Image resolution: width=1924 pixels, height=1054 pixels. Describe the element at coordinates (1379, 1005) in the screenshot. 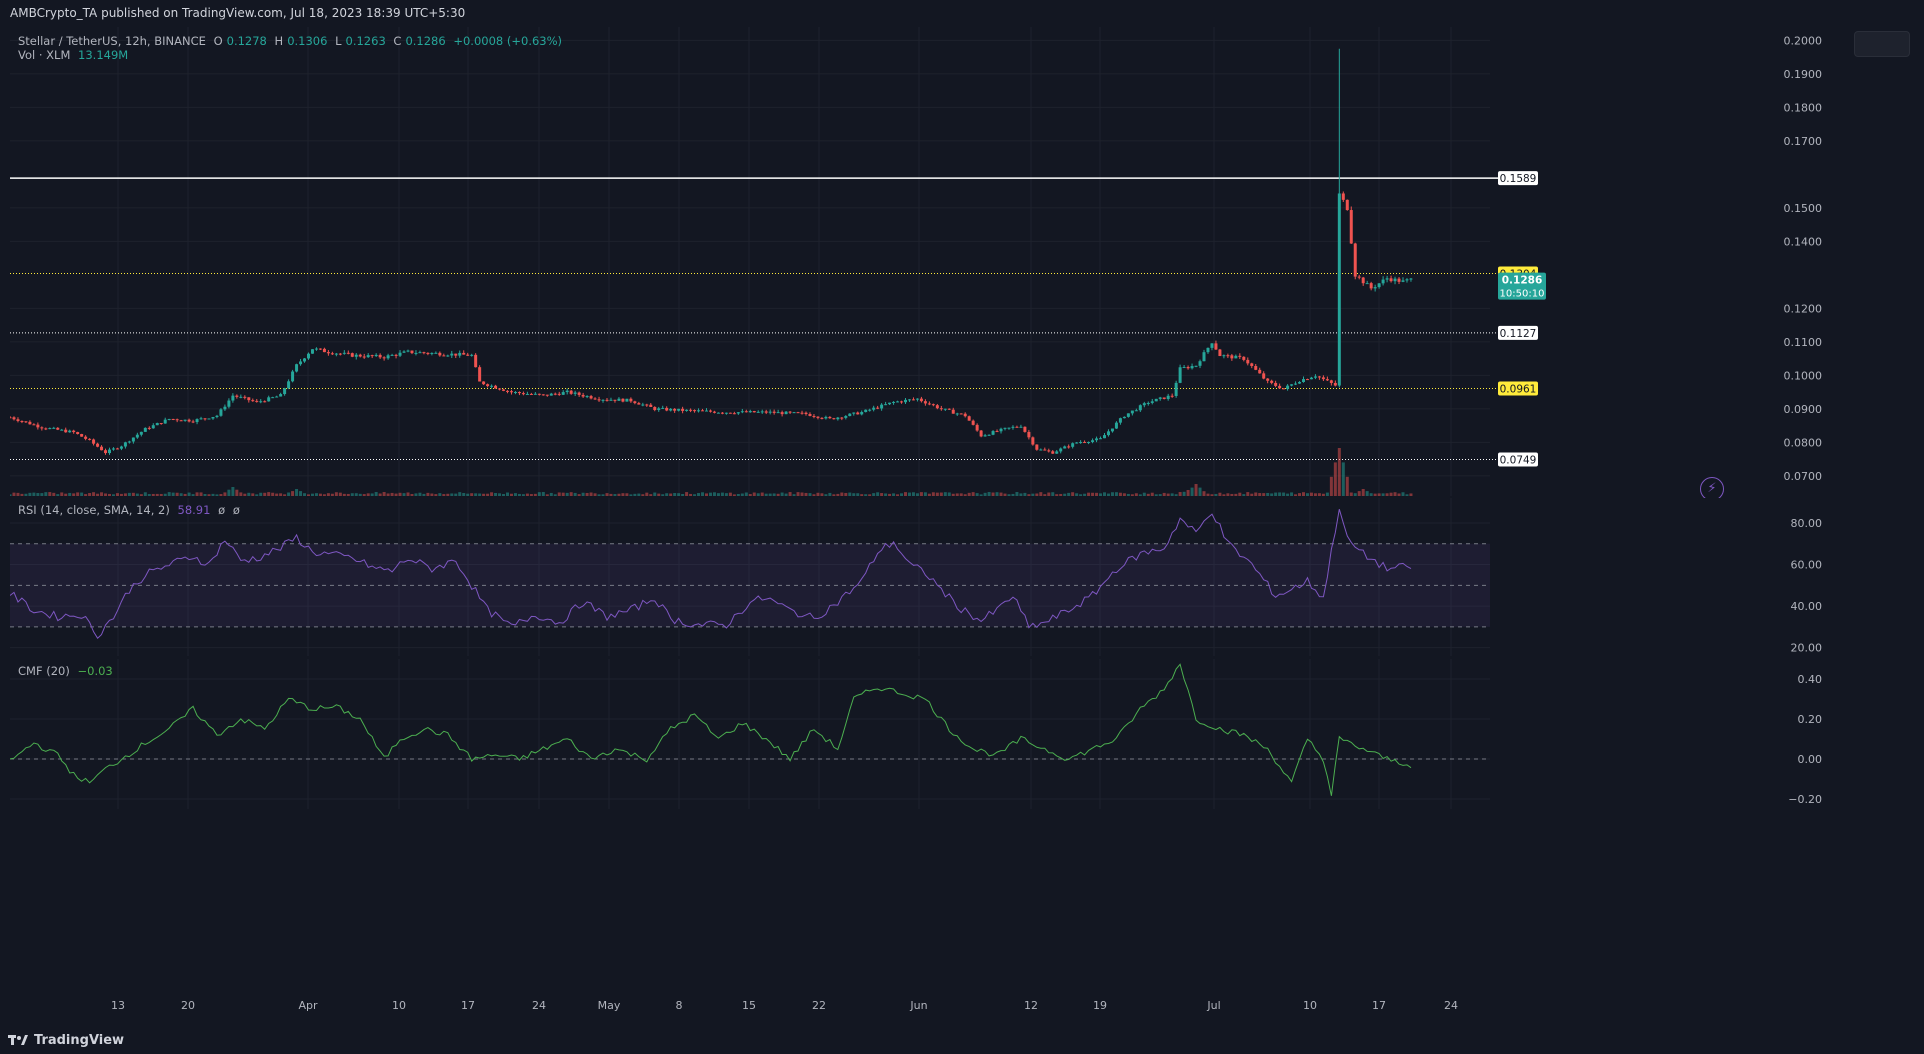

I see `time-tick-label: 17` at that location.